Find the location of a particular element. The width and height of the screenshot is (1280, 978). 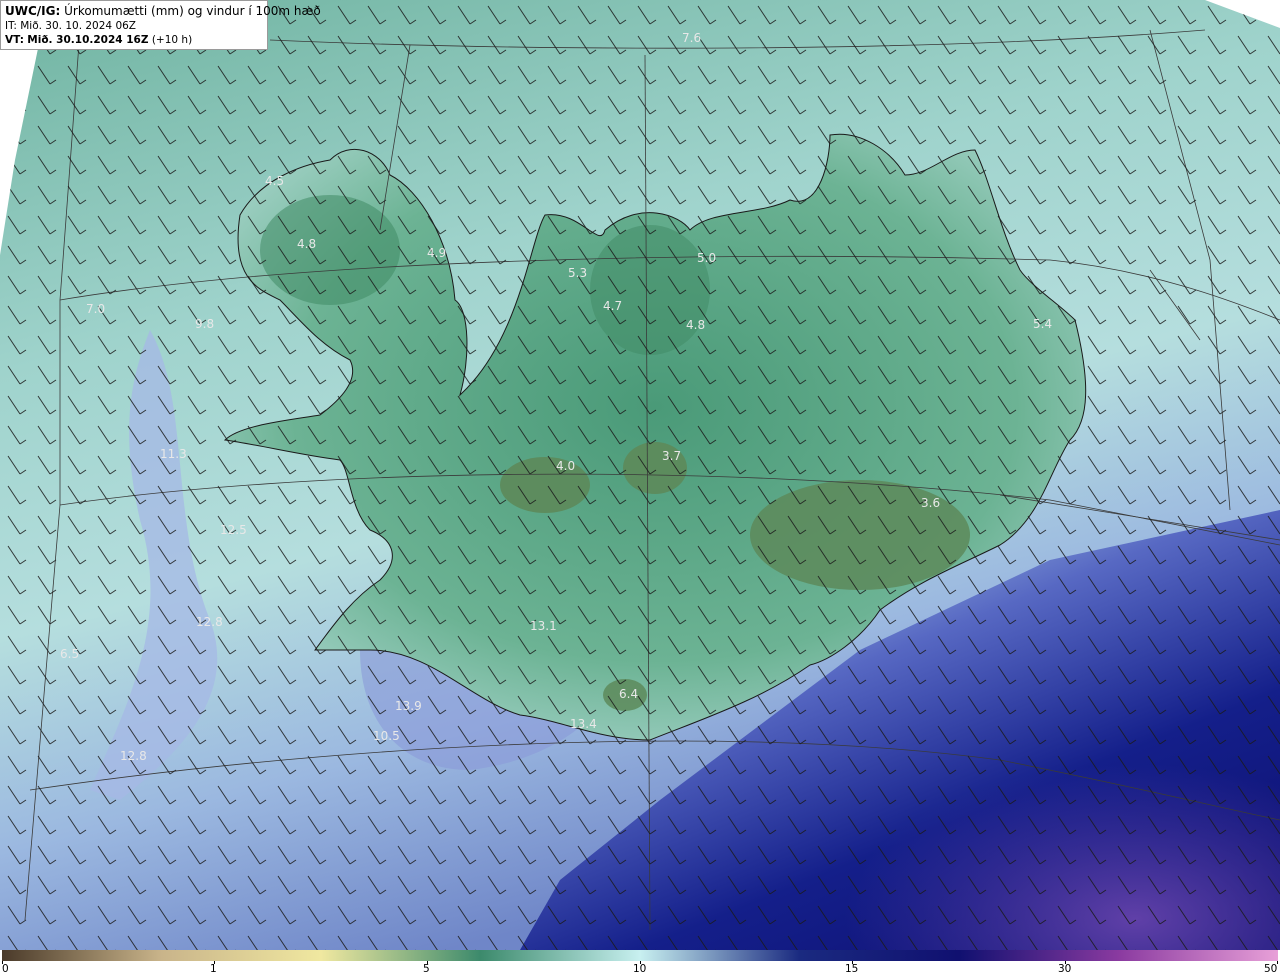

colorbar: 0 1 5 10 15 30 50 is located at coordinates (640, 964).